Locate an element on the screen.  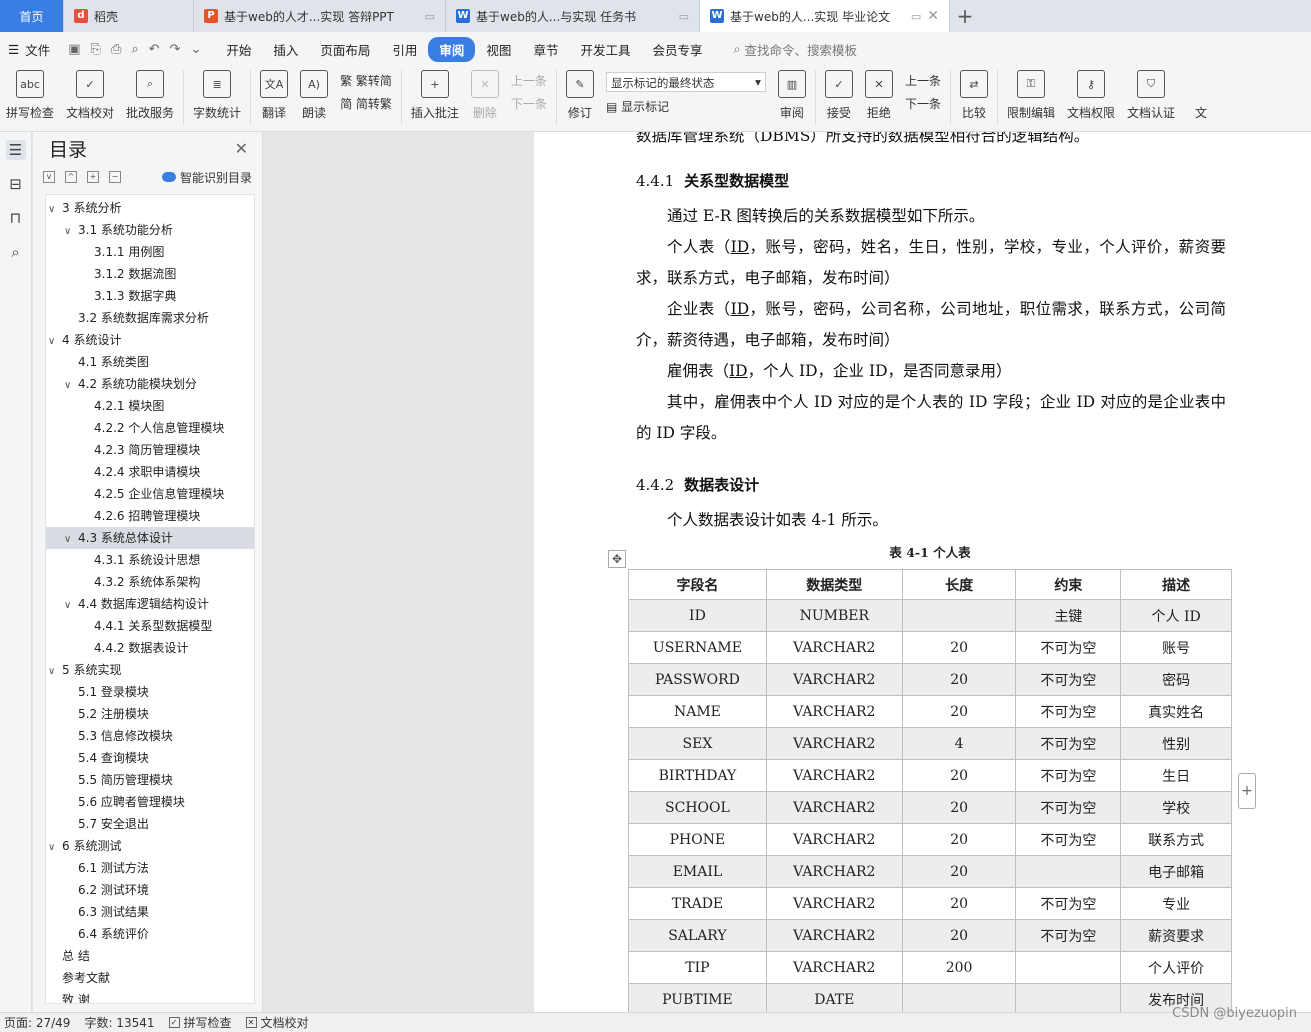
export-icon: ⎘ is located at coordinates (96, 49).